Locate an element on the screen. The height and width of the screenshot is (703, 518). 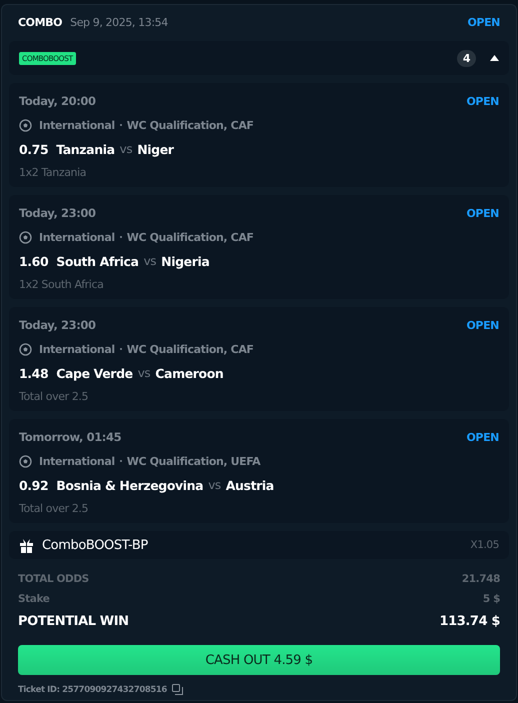
away-team: Nigeria is located at coordinates (185, 261).